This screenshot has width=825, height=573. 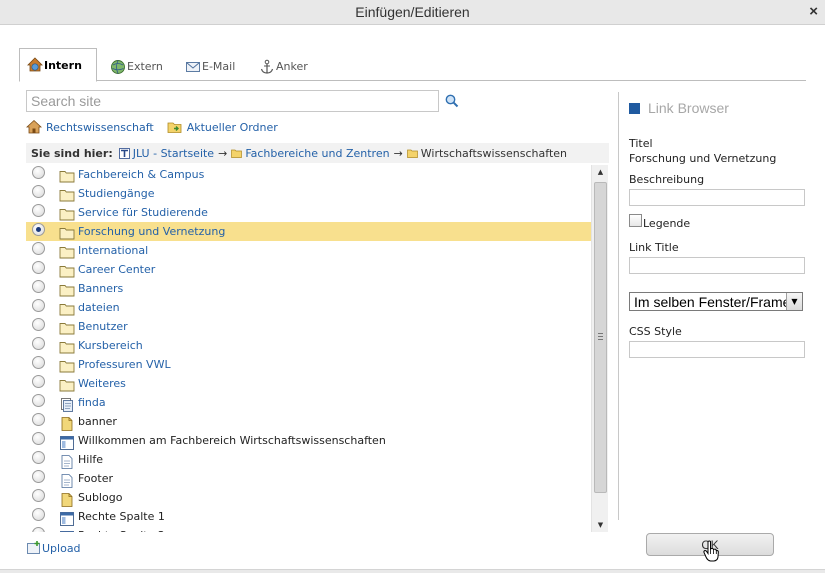 I want to click on close-button: ×, so click(x=813, y=11).